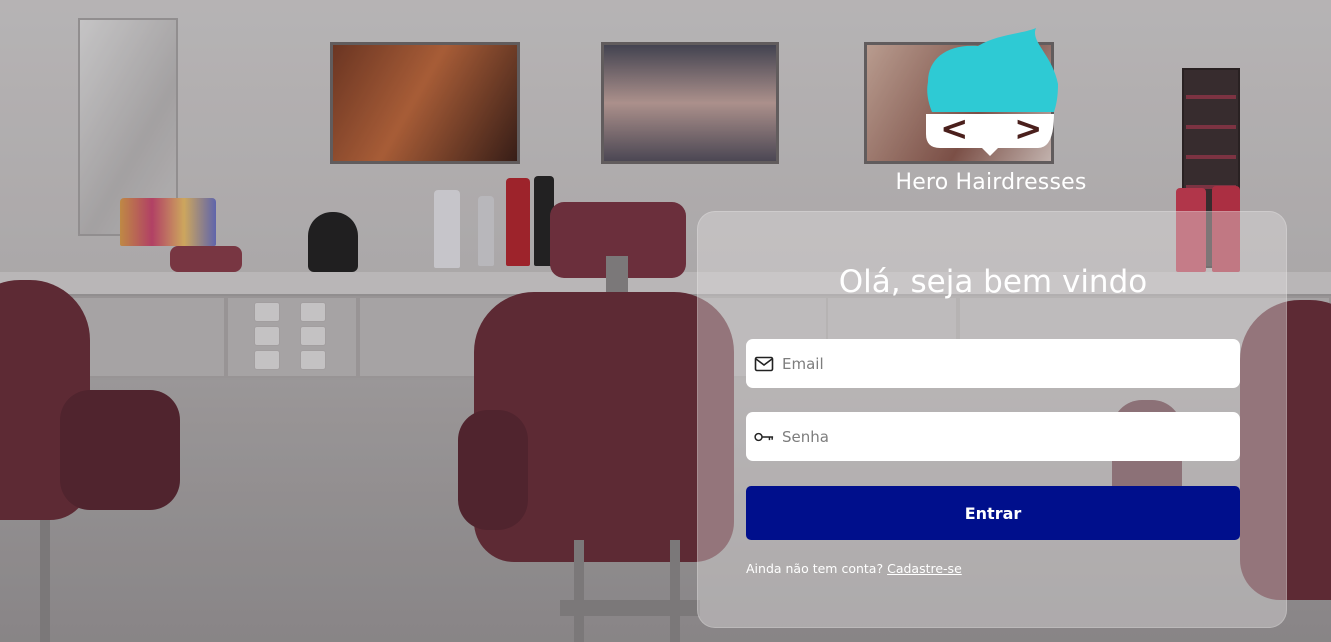 This screenshot has width=1331, height=642. I want to click on signup-prompt: Ainda não tem conta?, so click(815, 568).